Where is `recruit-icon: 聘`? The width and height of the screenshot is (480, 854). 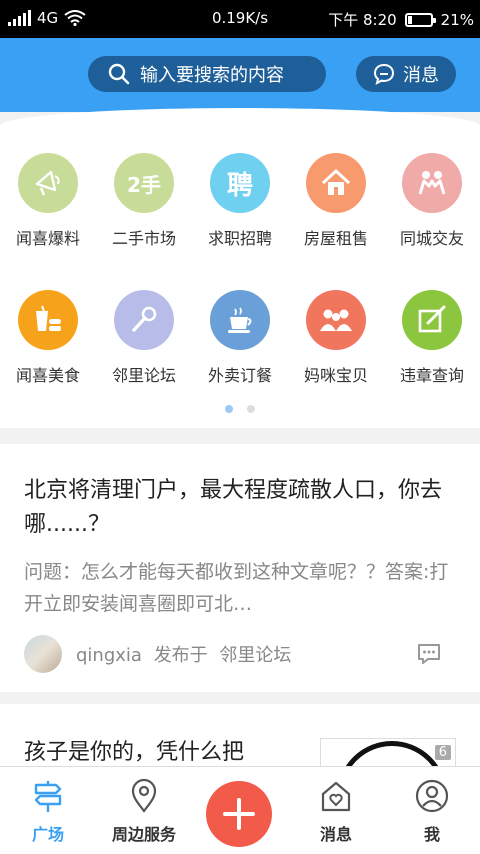
recruit-icon: 聘 is located at coordinates (240, 183).